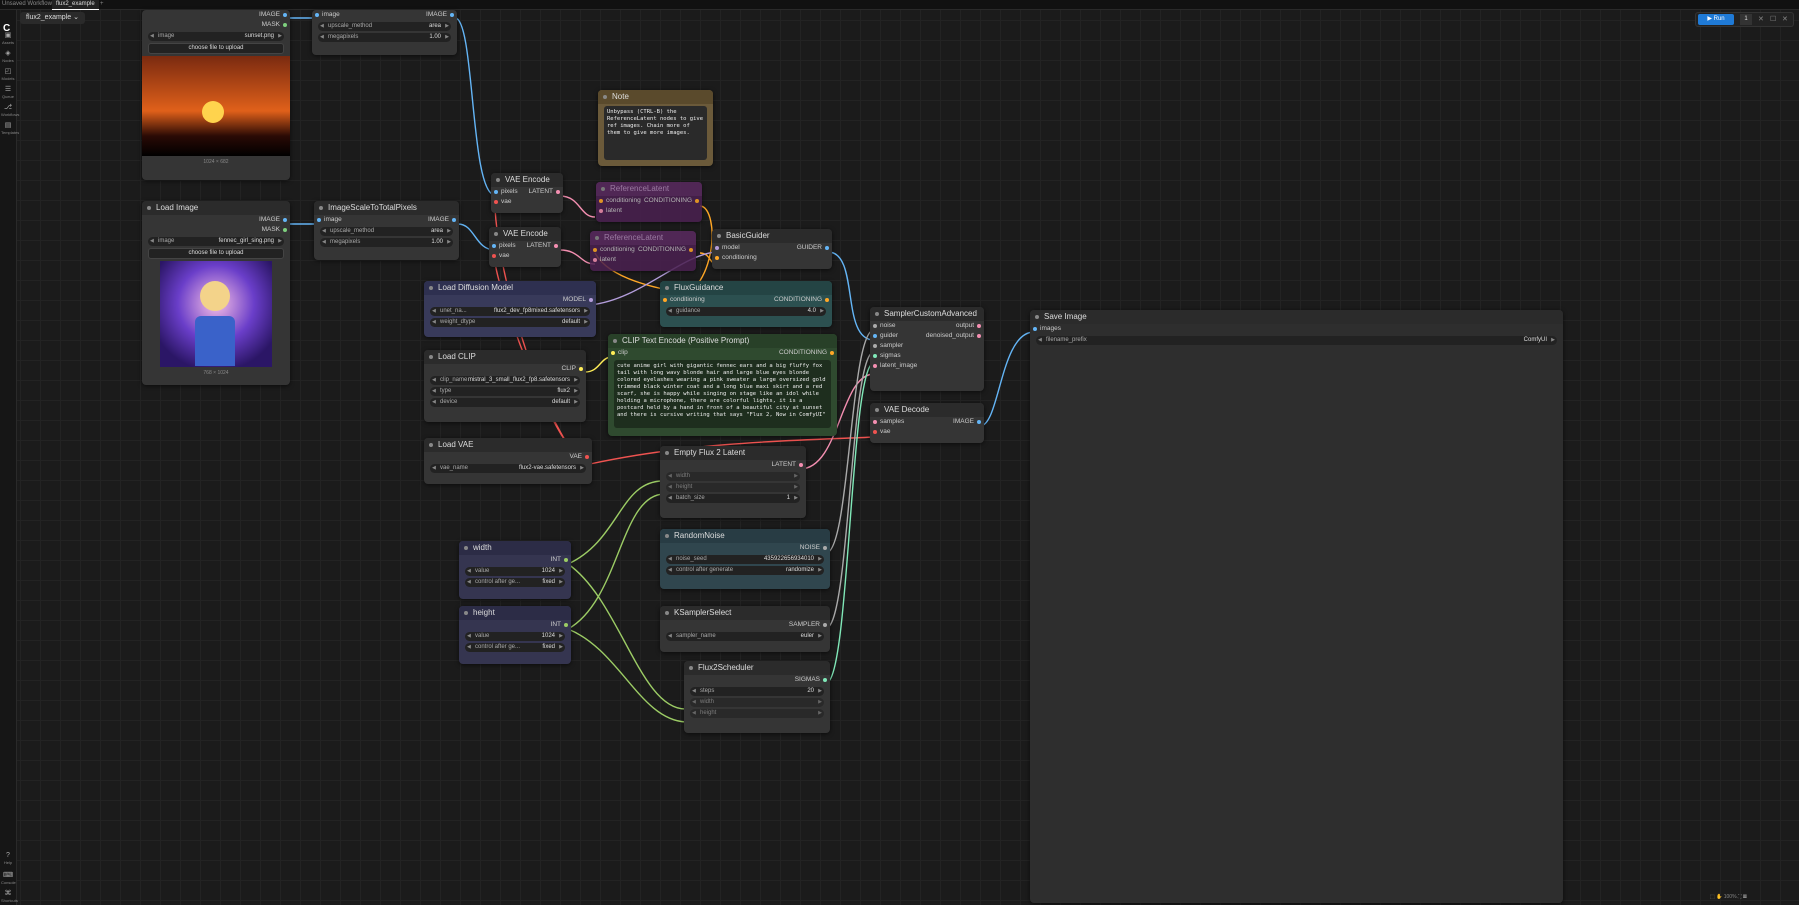 Image resolution: width=1799 pixels, height=905 pixels. What do you see at coordinates (510, 288) in the screenshot?
I see `node-title: Load Diffusion Model` at bounding box center [510, 288].